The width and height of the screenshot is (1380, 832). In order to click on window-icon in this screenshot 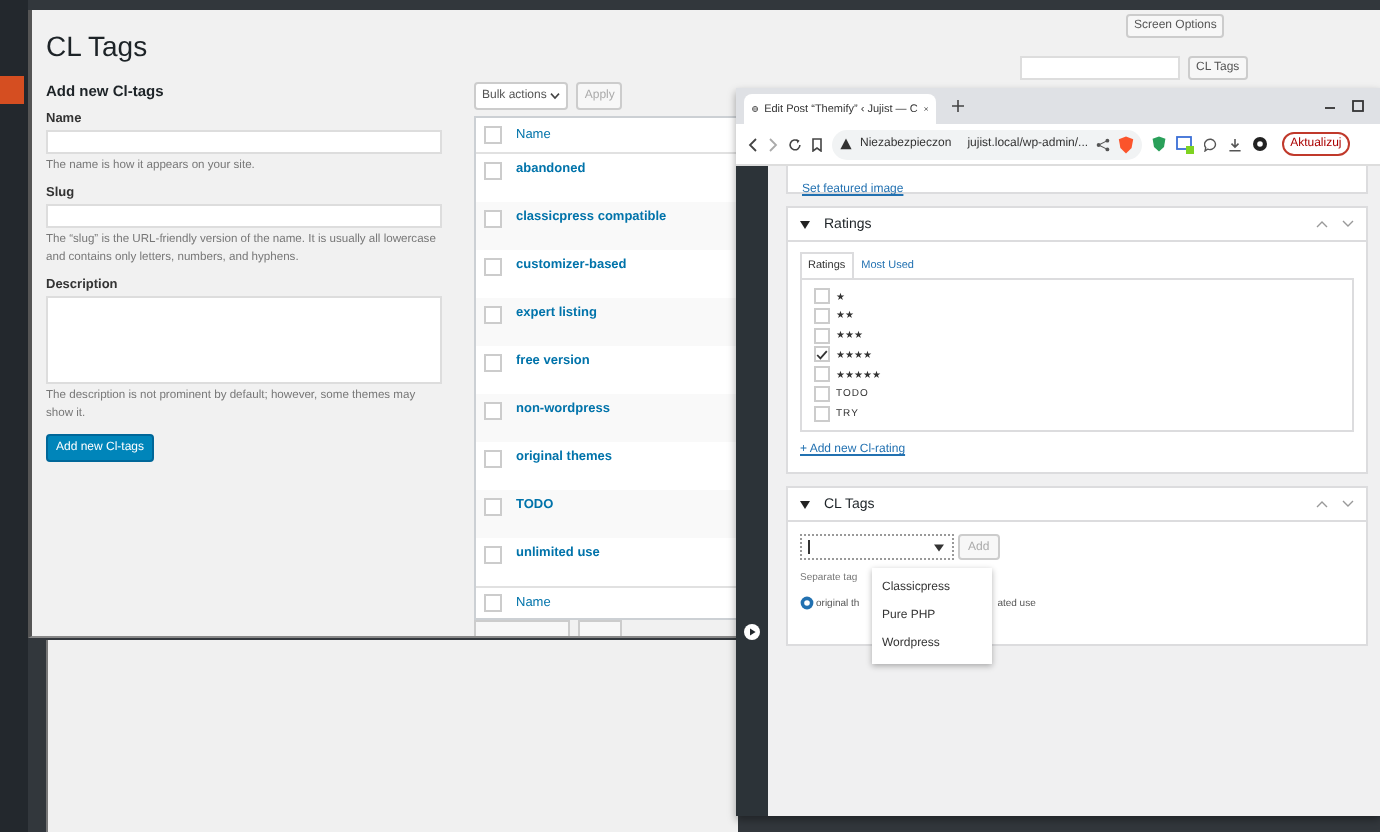, I will do `click(1185, 144)`.